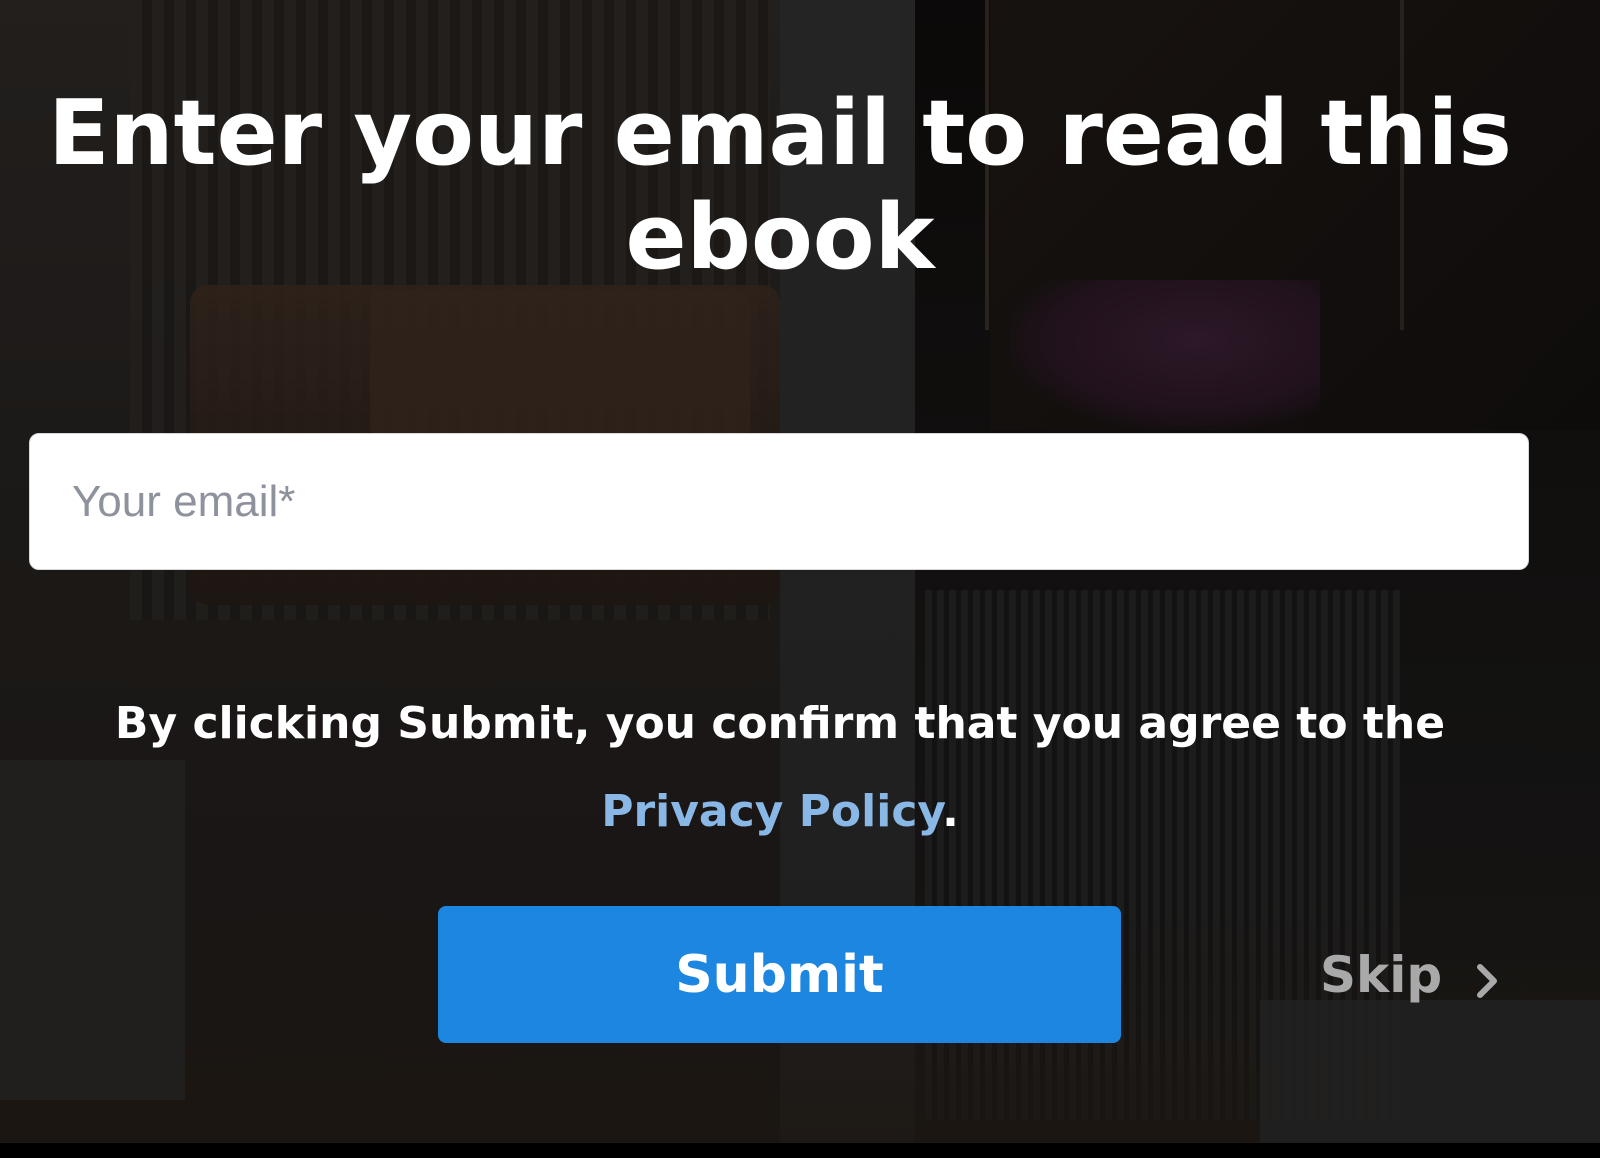 Image resolution: width=1600 pixels, height=1158 pixels. I want to click on skip-button: Skip, so click(1411, 975).